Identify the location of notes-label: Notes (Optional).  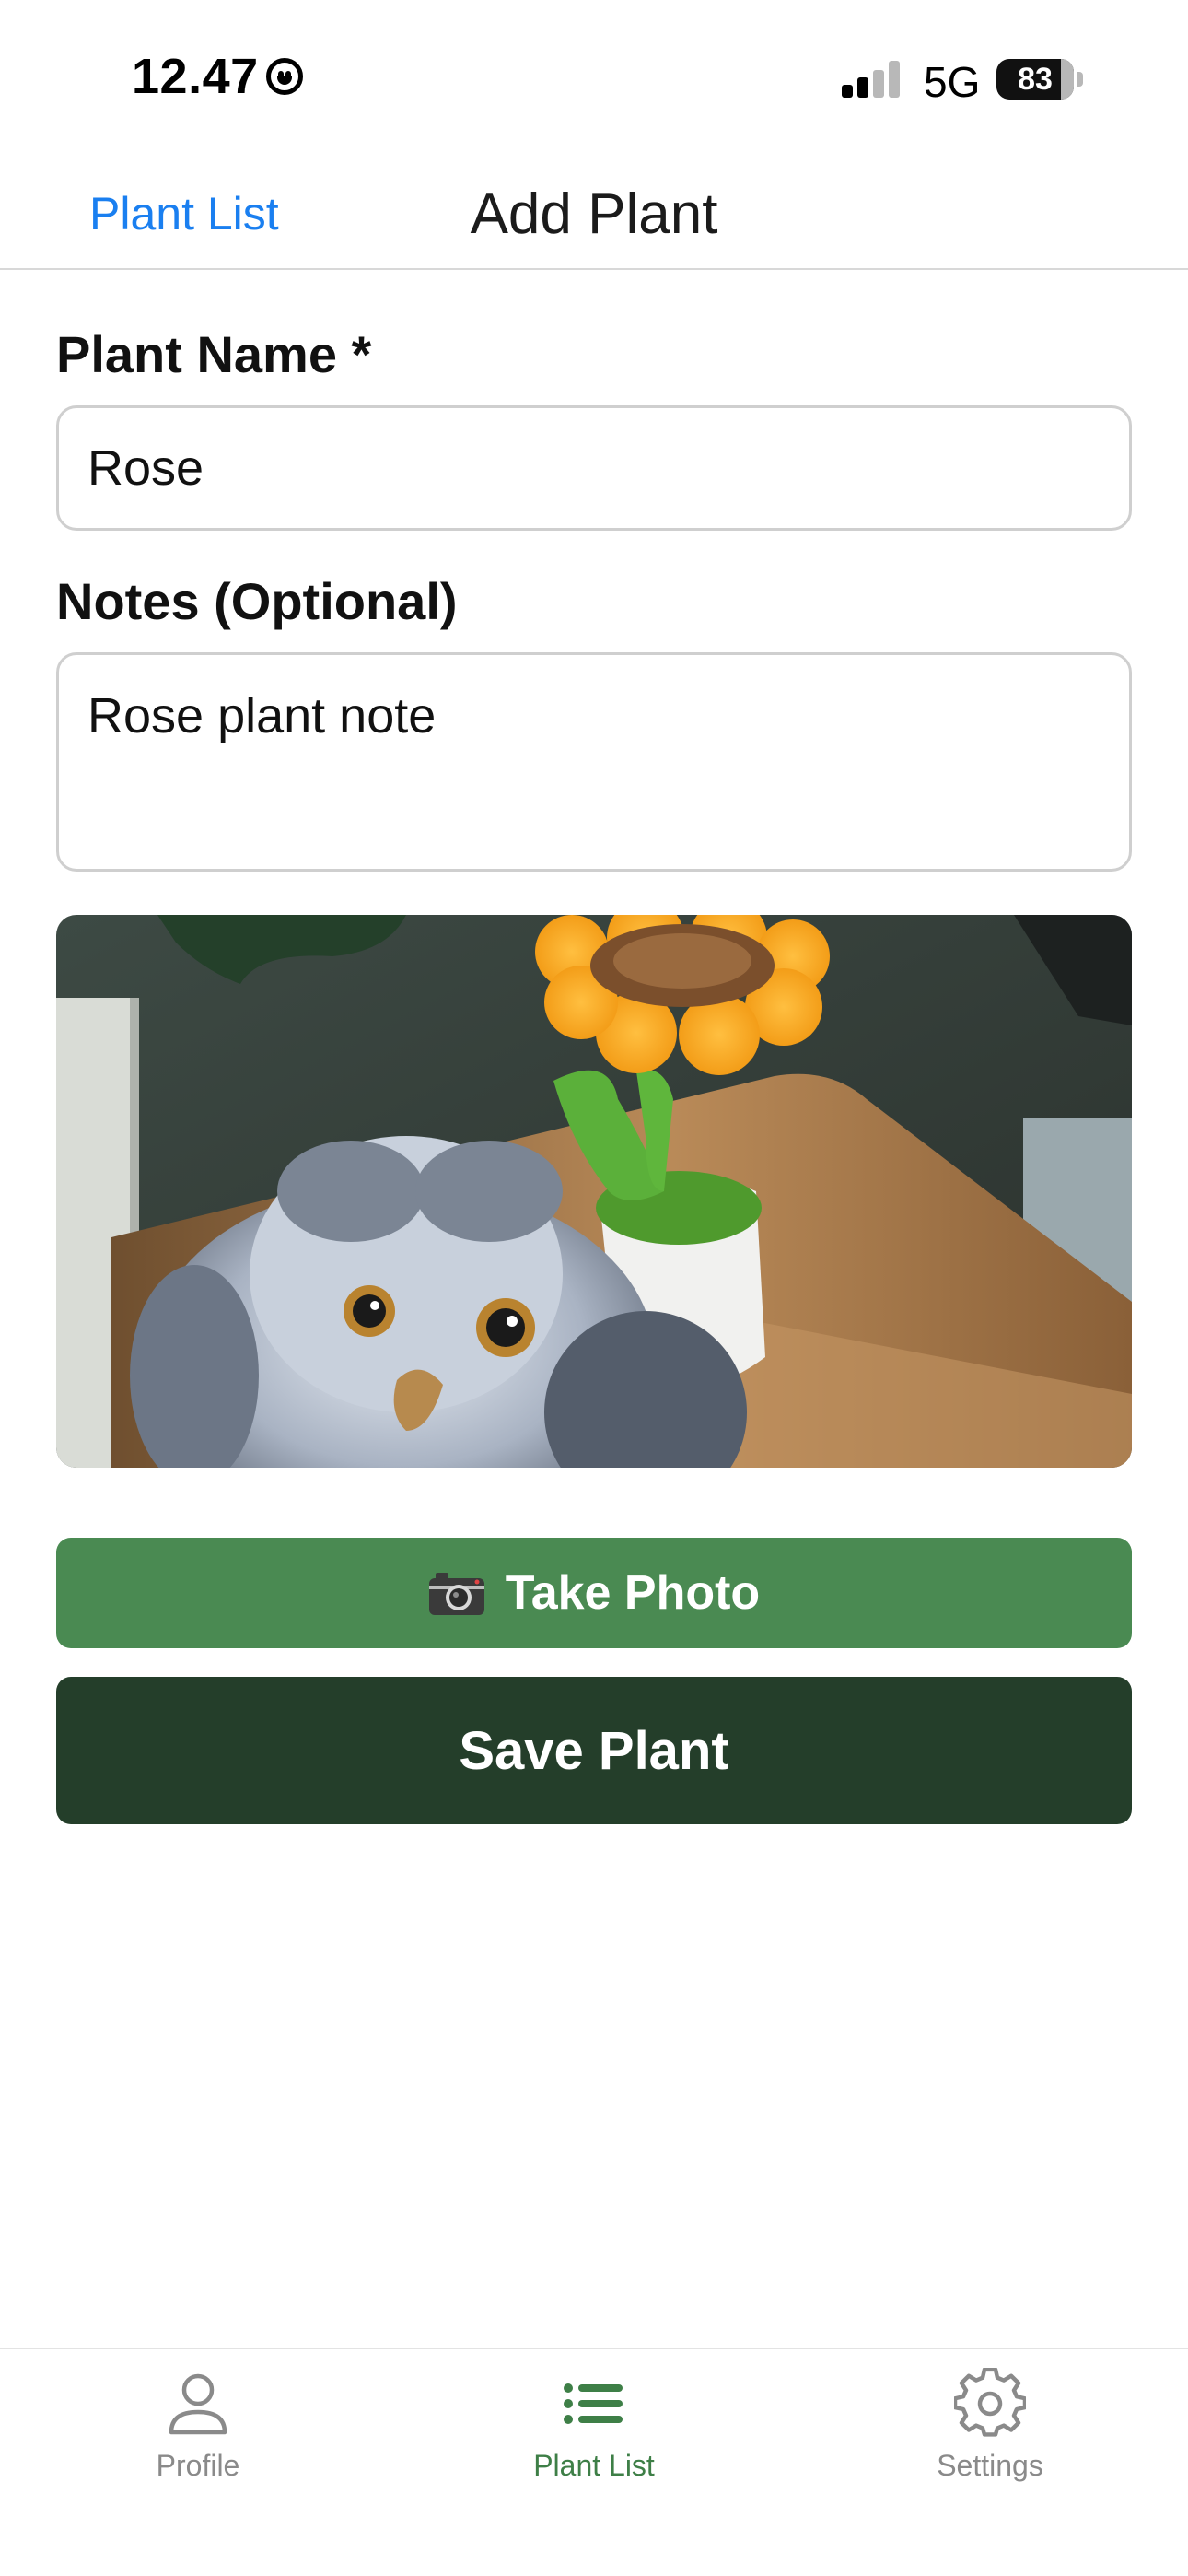
(257, 601).